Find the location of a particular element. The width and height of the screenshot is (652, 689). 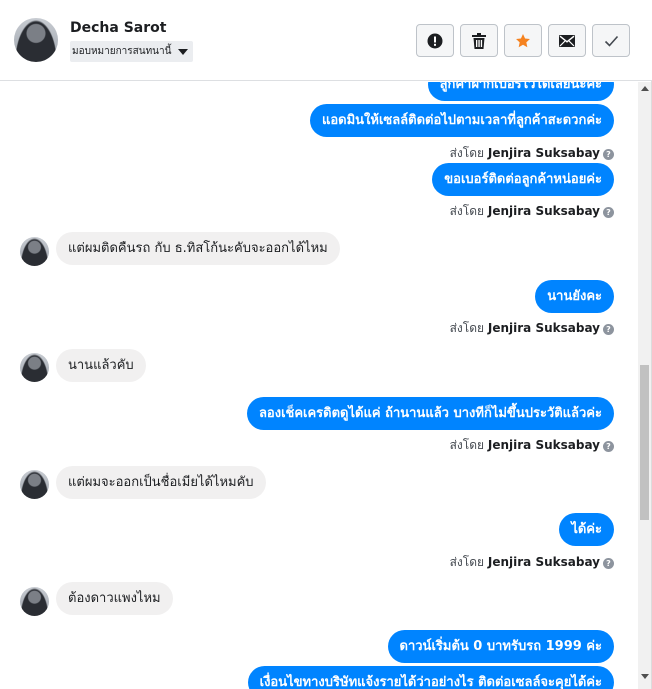

mark-done-button is located at coordinates (611, 40).